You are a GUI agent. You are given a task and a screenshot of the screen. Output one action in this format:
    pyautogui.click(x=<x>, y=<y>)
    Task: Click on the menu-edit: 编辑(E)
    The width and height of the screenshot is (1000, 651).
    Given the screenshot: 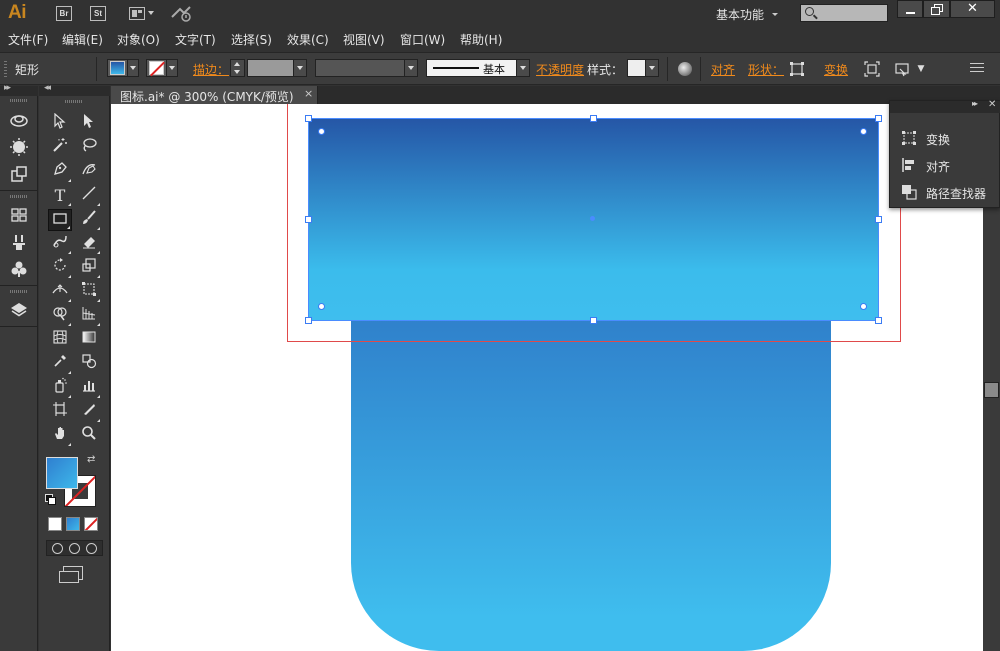 What is the action you would take?
    pyautogui.click(x=82, y=39)
    